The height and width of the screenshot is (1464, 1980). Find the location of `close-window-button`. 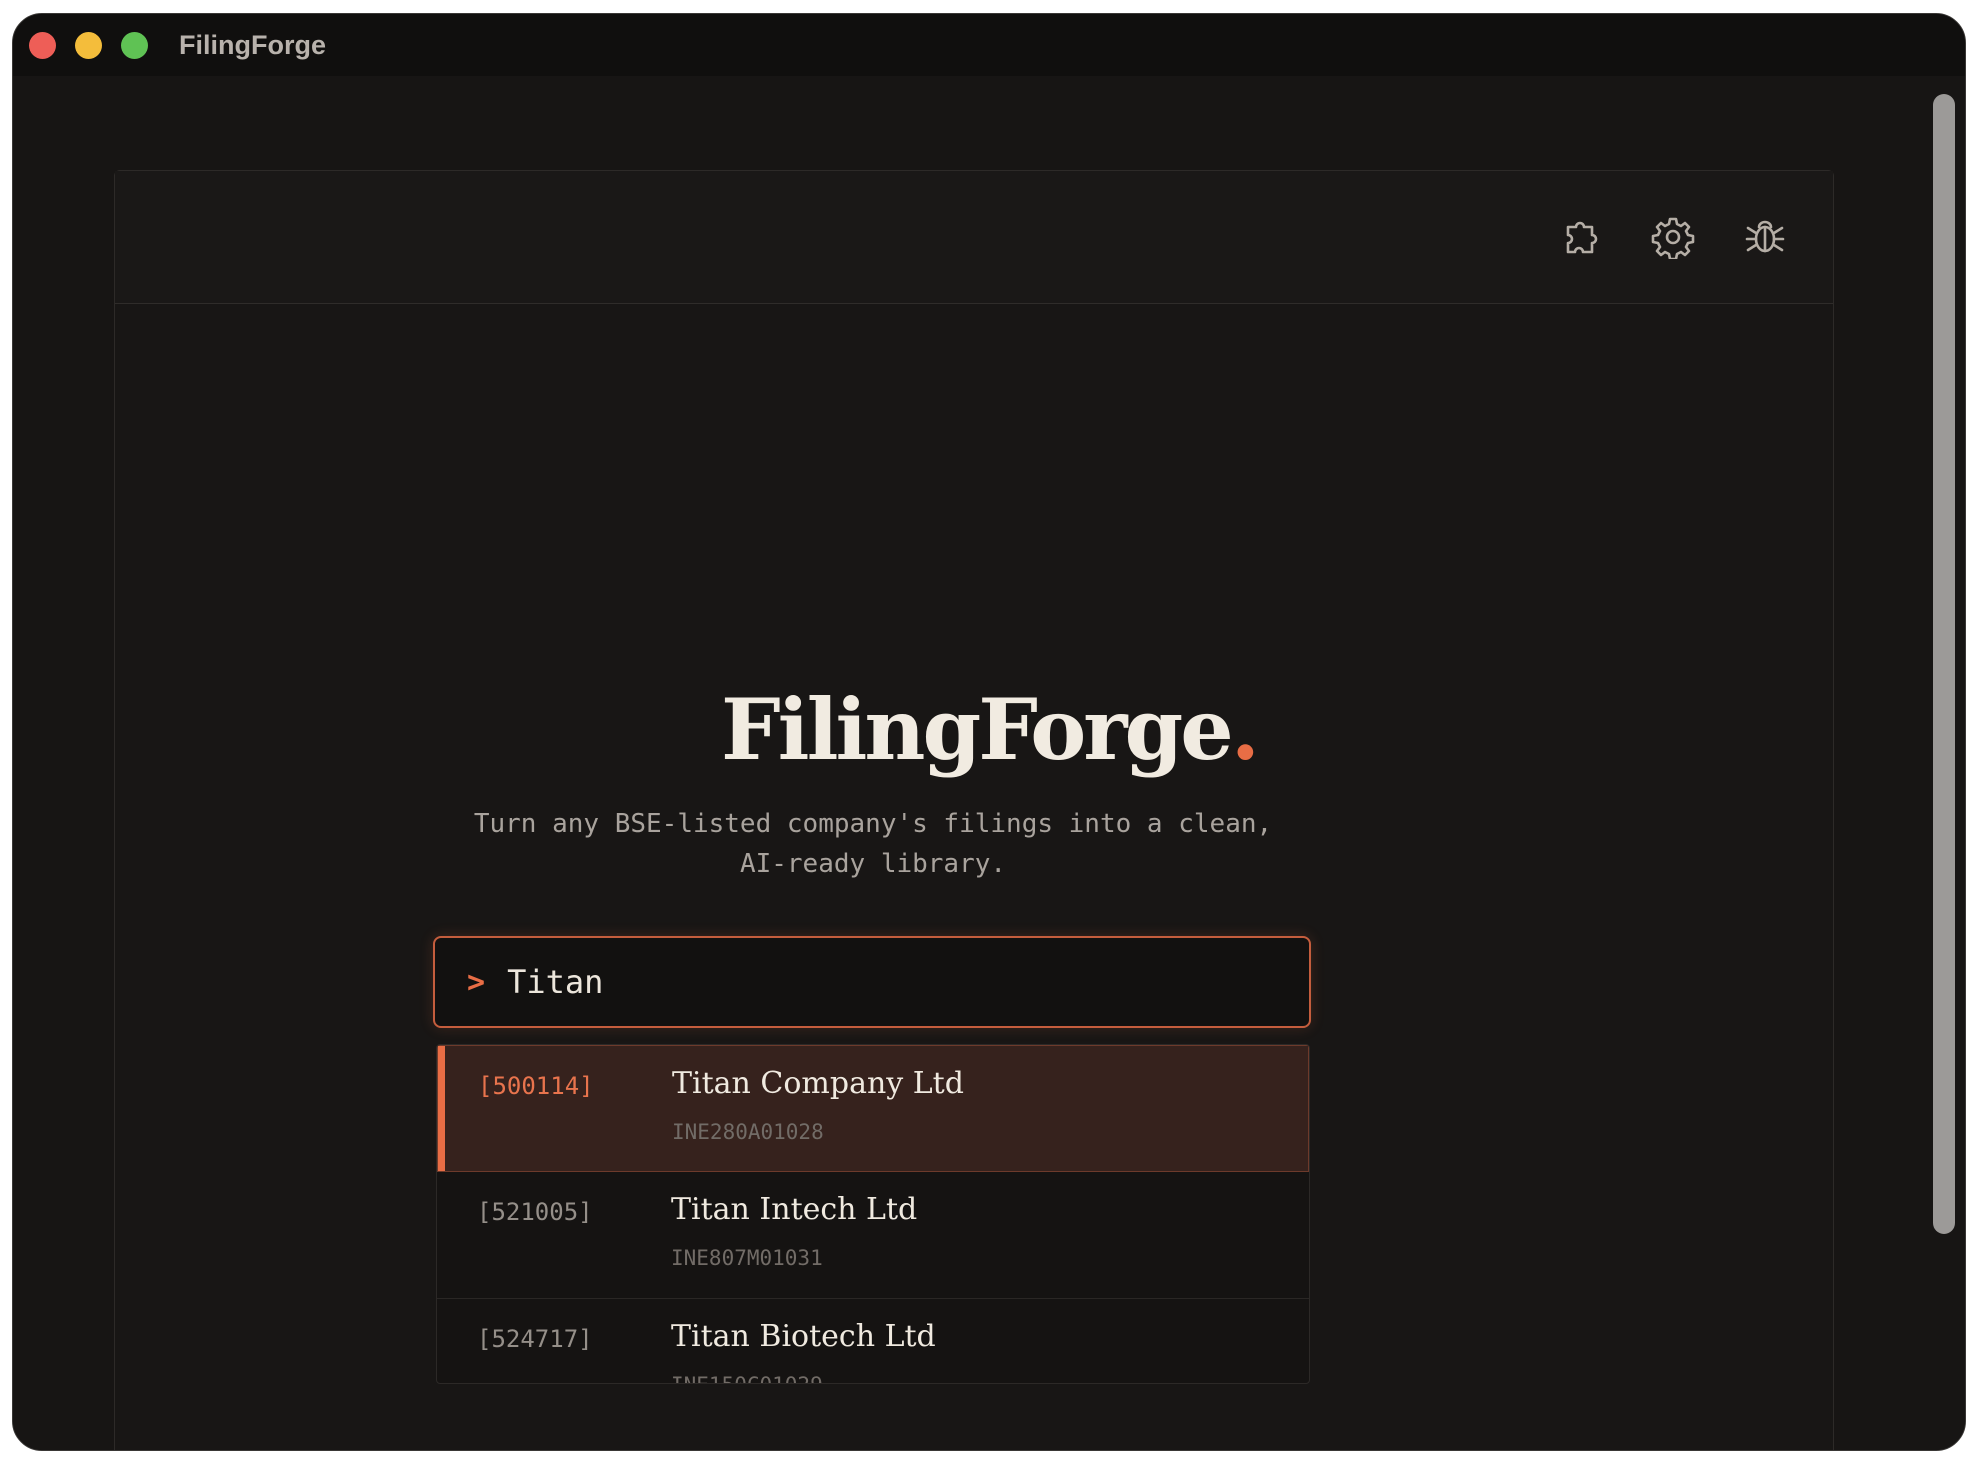

close-window-button is located at coordinates (42, 45).